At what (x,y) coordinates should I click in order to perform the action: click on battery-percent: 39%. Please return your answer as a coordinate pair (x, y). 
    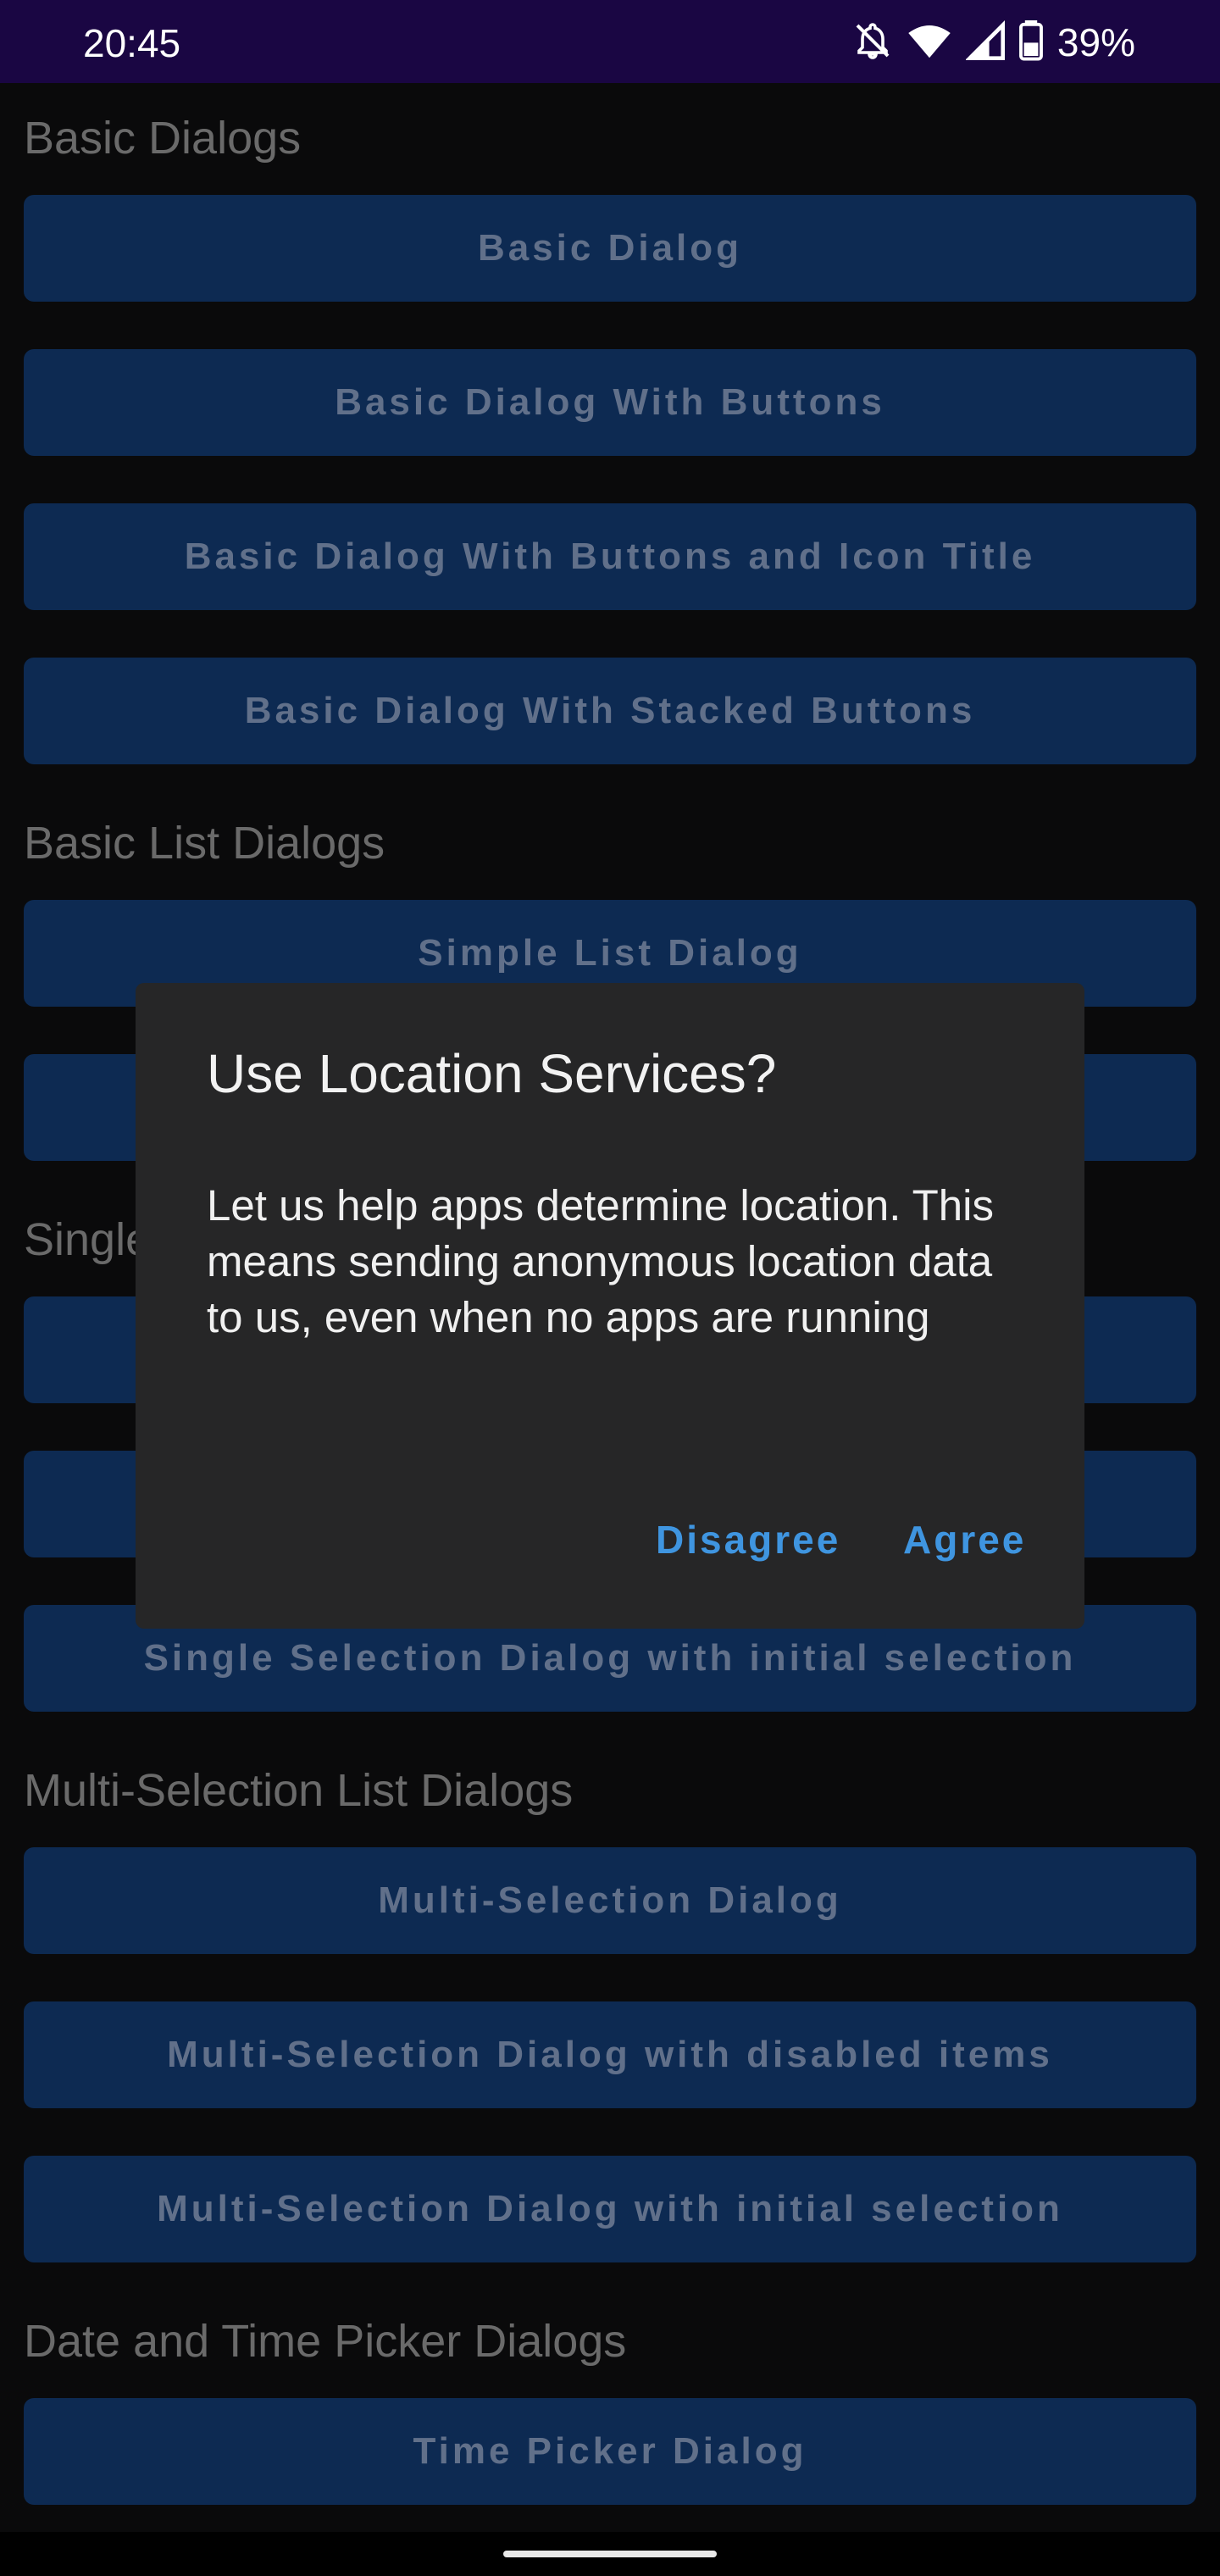
    Looking at the image, I should click on (1095, 42).